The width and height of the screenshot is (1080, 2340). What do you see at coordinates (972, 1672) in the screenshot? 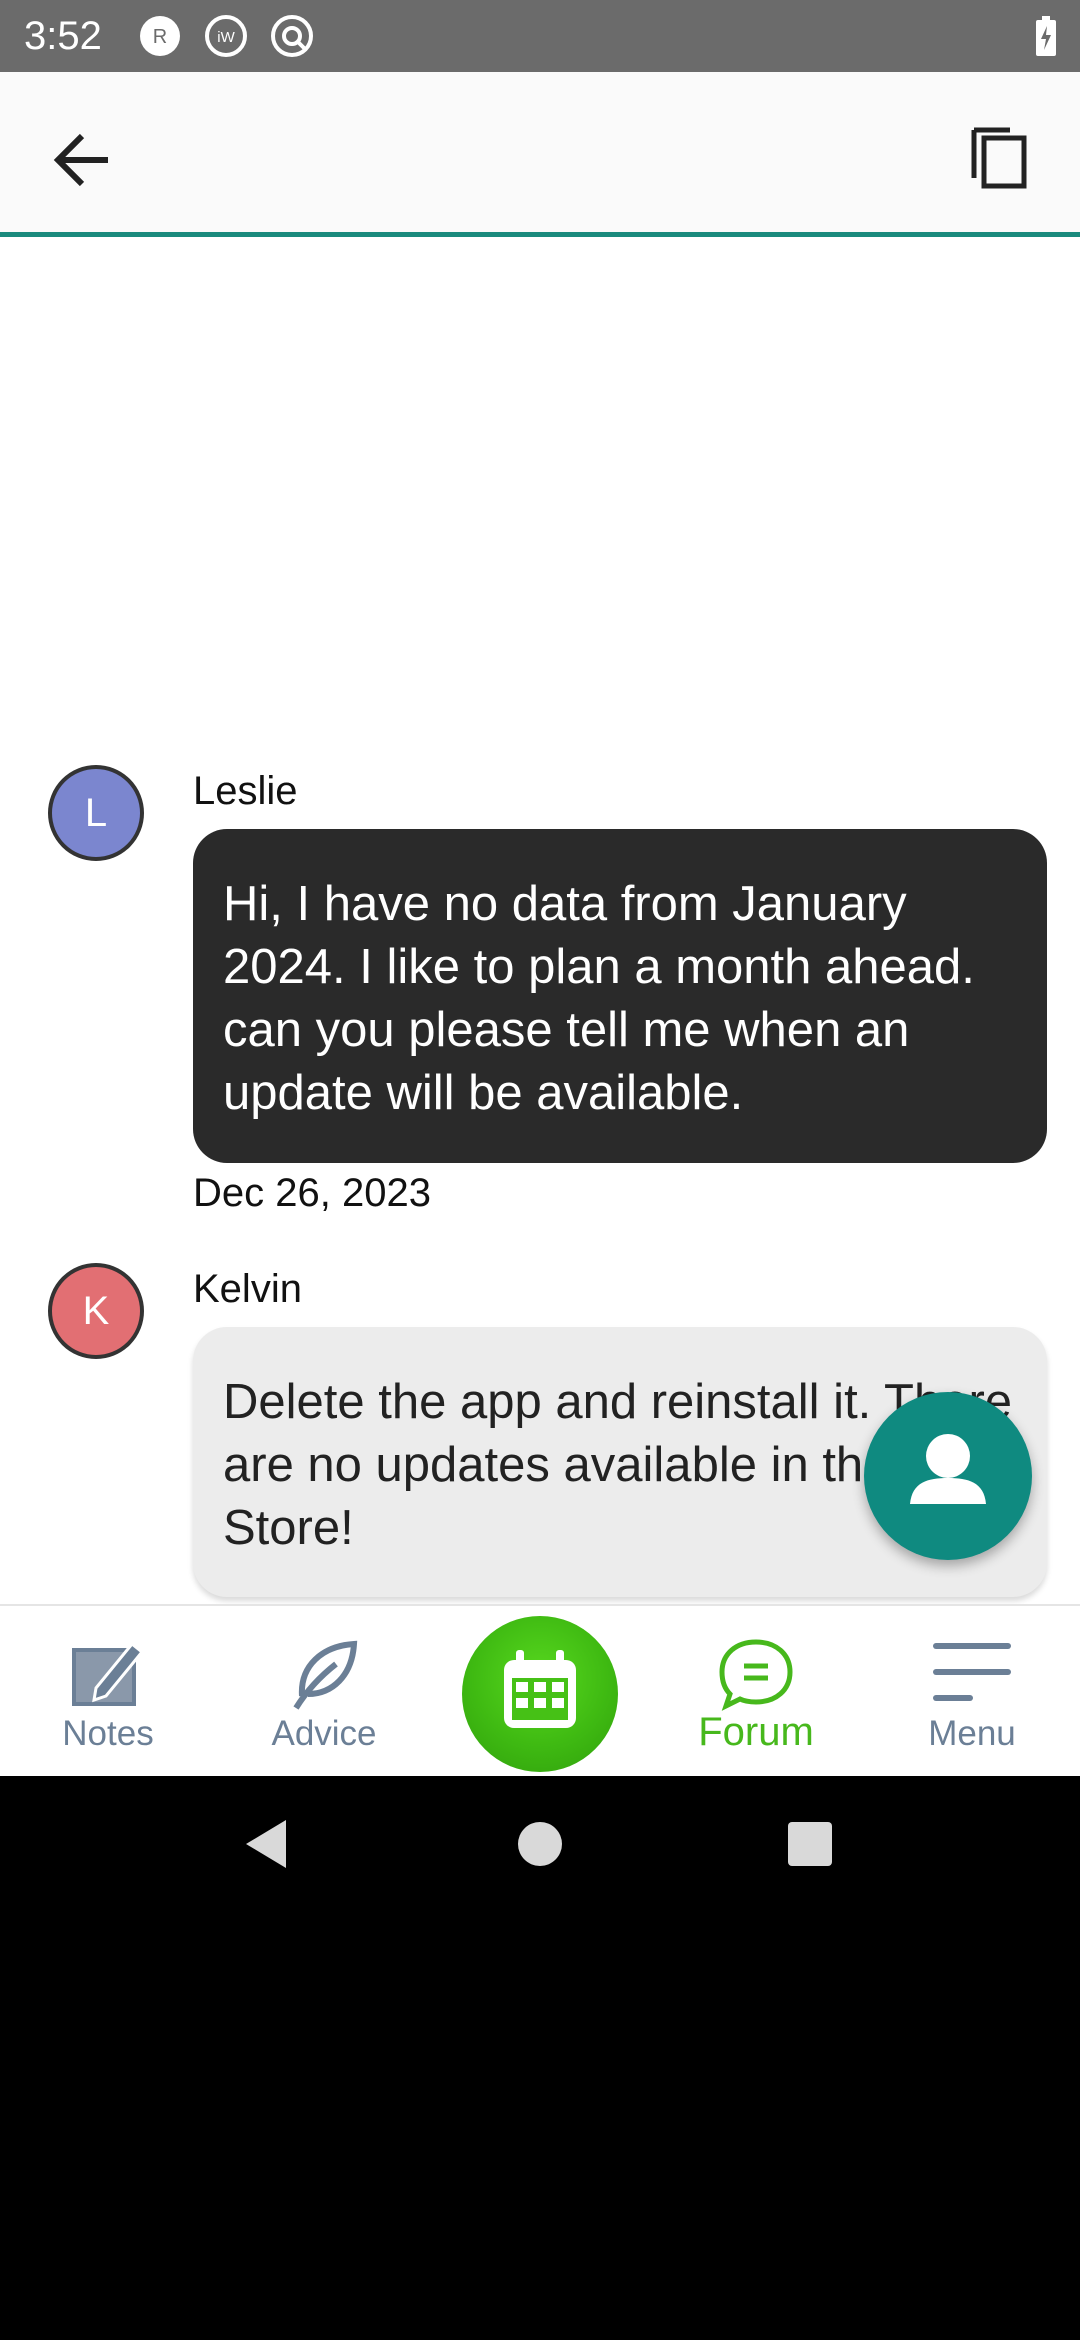
I see `hamburger-menu-icon` at bounding box center [972, 1672].